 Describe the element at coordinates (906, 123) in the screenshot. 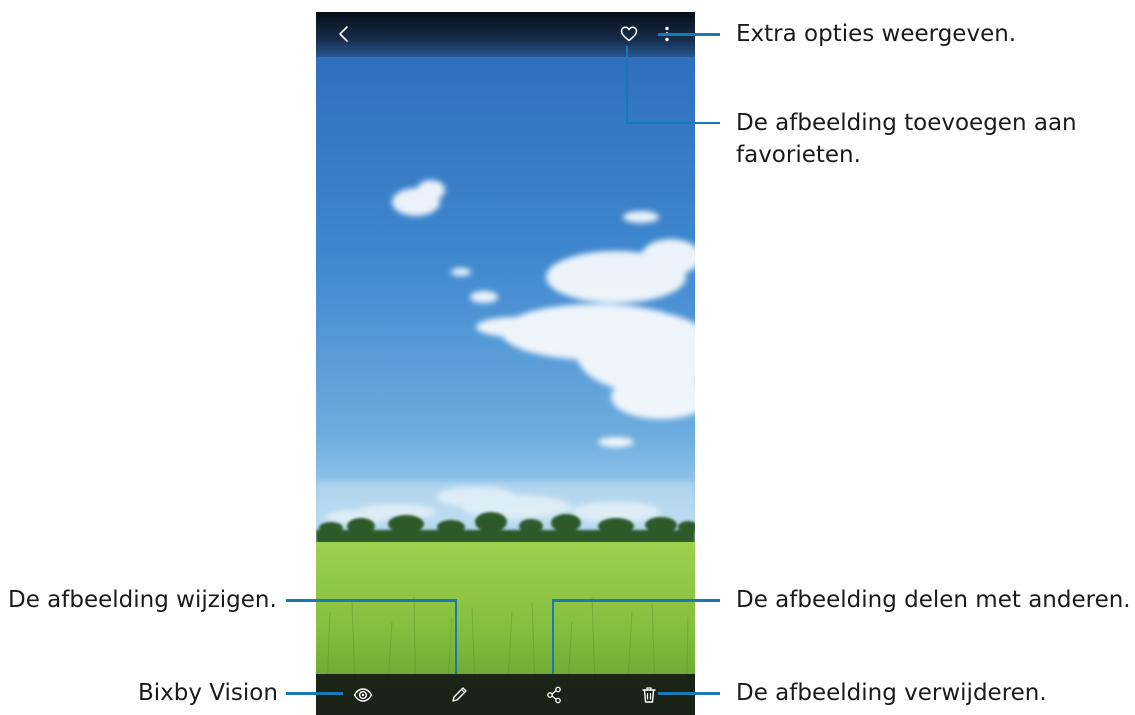

I see `callout-favorites-line1: De afbeelding toevoegen aan` at that location.